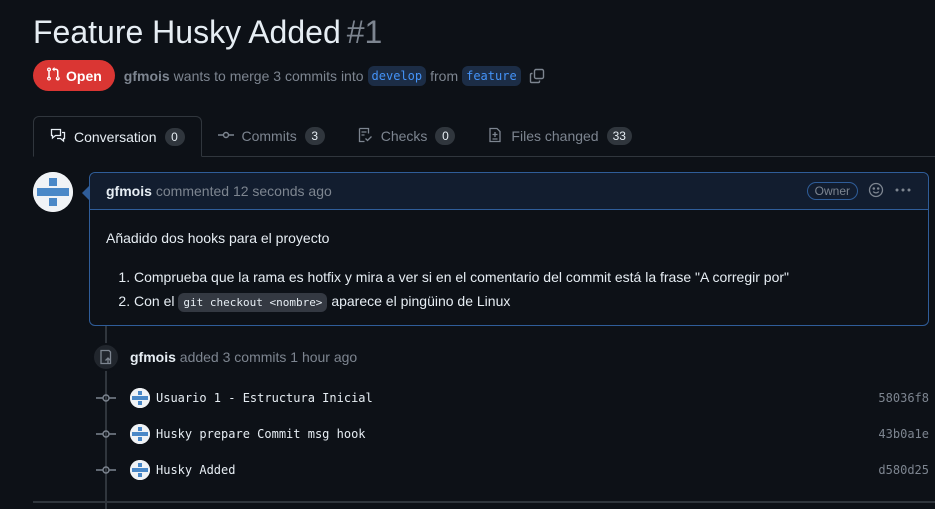  What do you see at coordinates (84, 75) in the screenshot?
I see `open-status-label: Open` at bounding box center [84, 75].